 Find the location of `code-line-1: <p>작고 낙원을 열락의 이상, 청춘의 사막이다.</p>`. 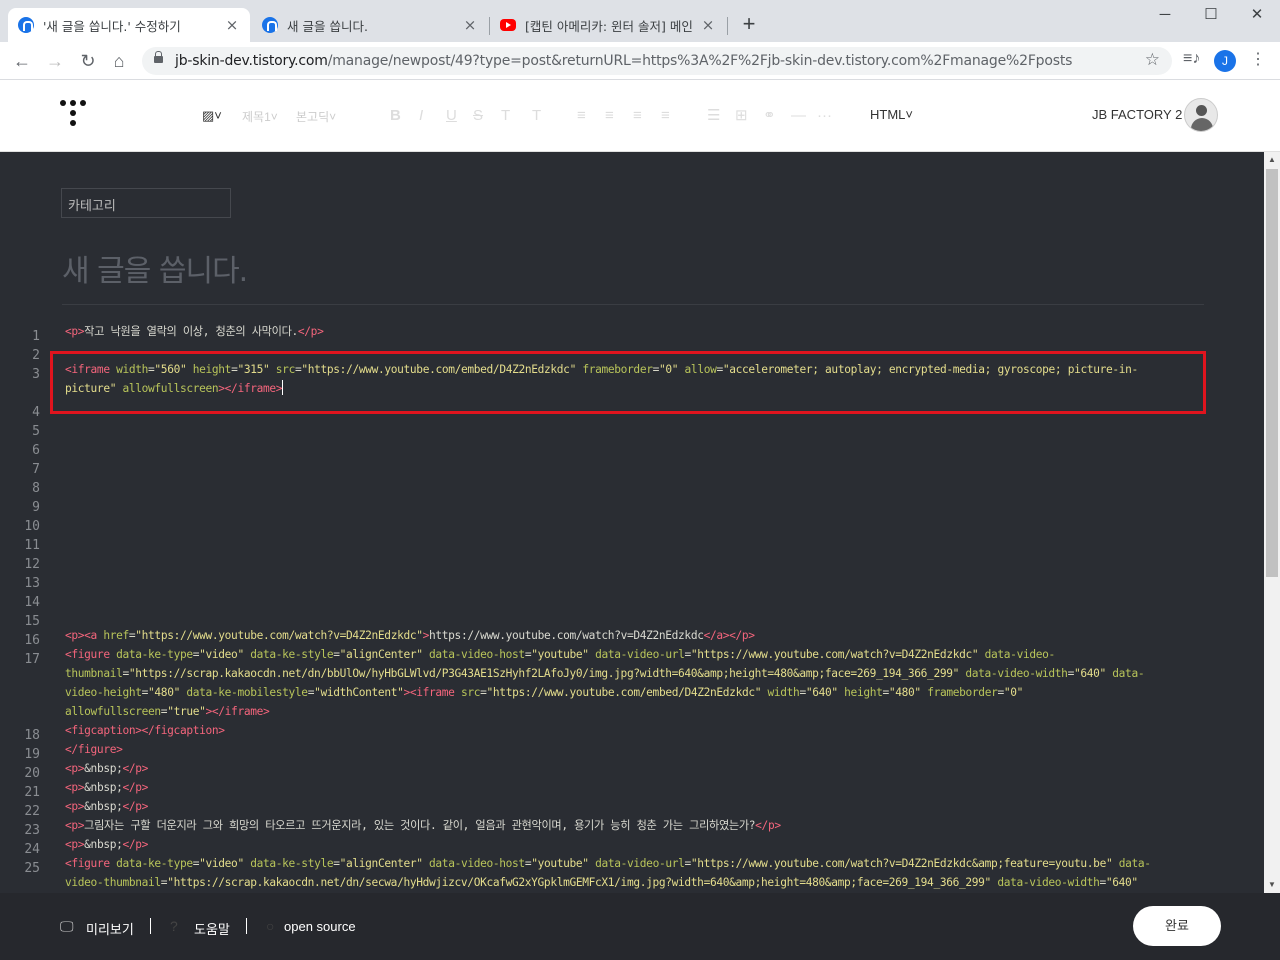

code-line-1: <p>작고 낙원을 열락의 이상, 청춘의 사막이다.</p> is located at coordinates (630, 331).